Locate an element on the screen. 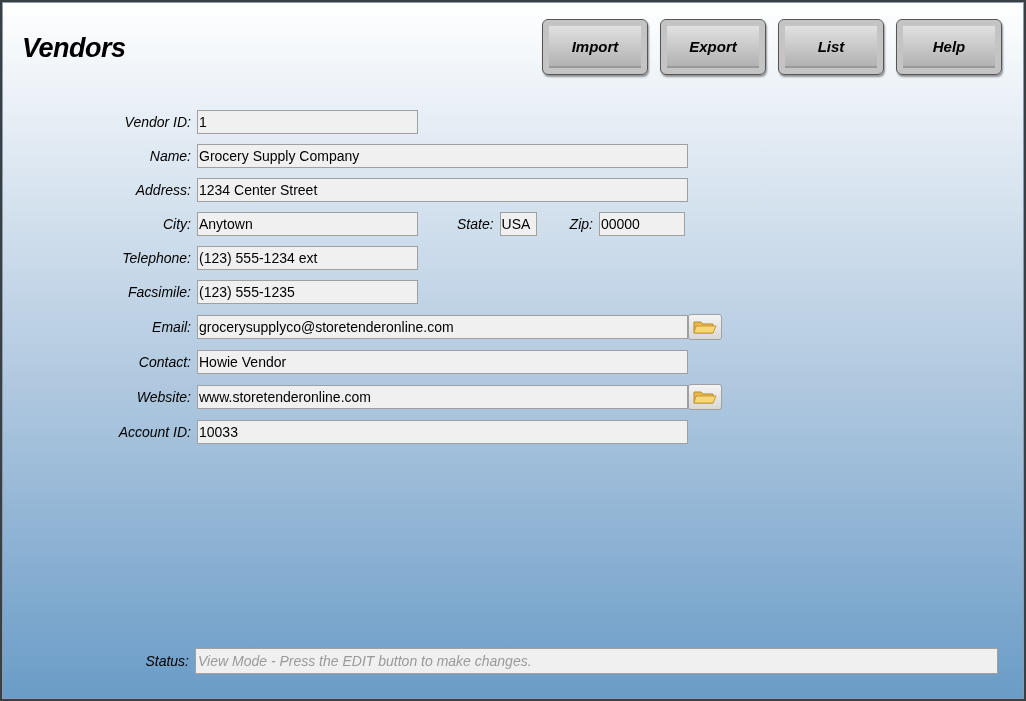 The image size is (1026, 701). field-label: Zip: is located at coordinates (581, 224).